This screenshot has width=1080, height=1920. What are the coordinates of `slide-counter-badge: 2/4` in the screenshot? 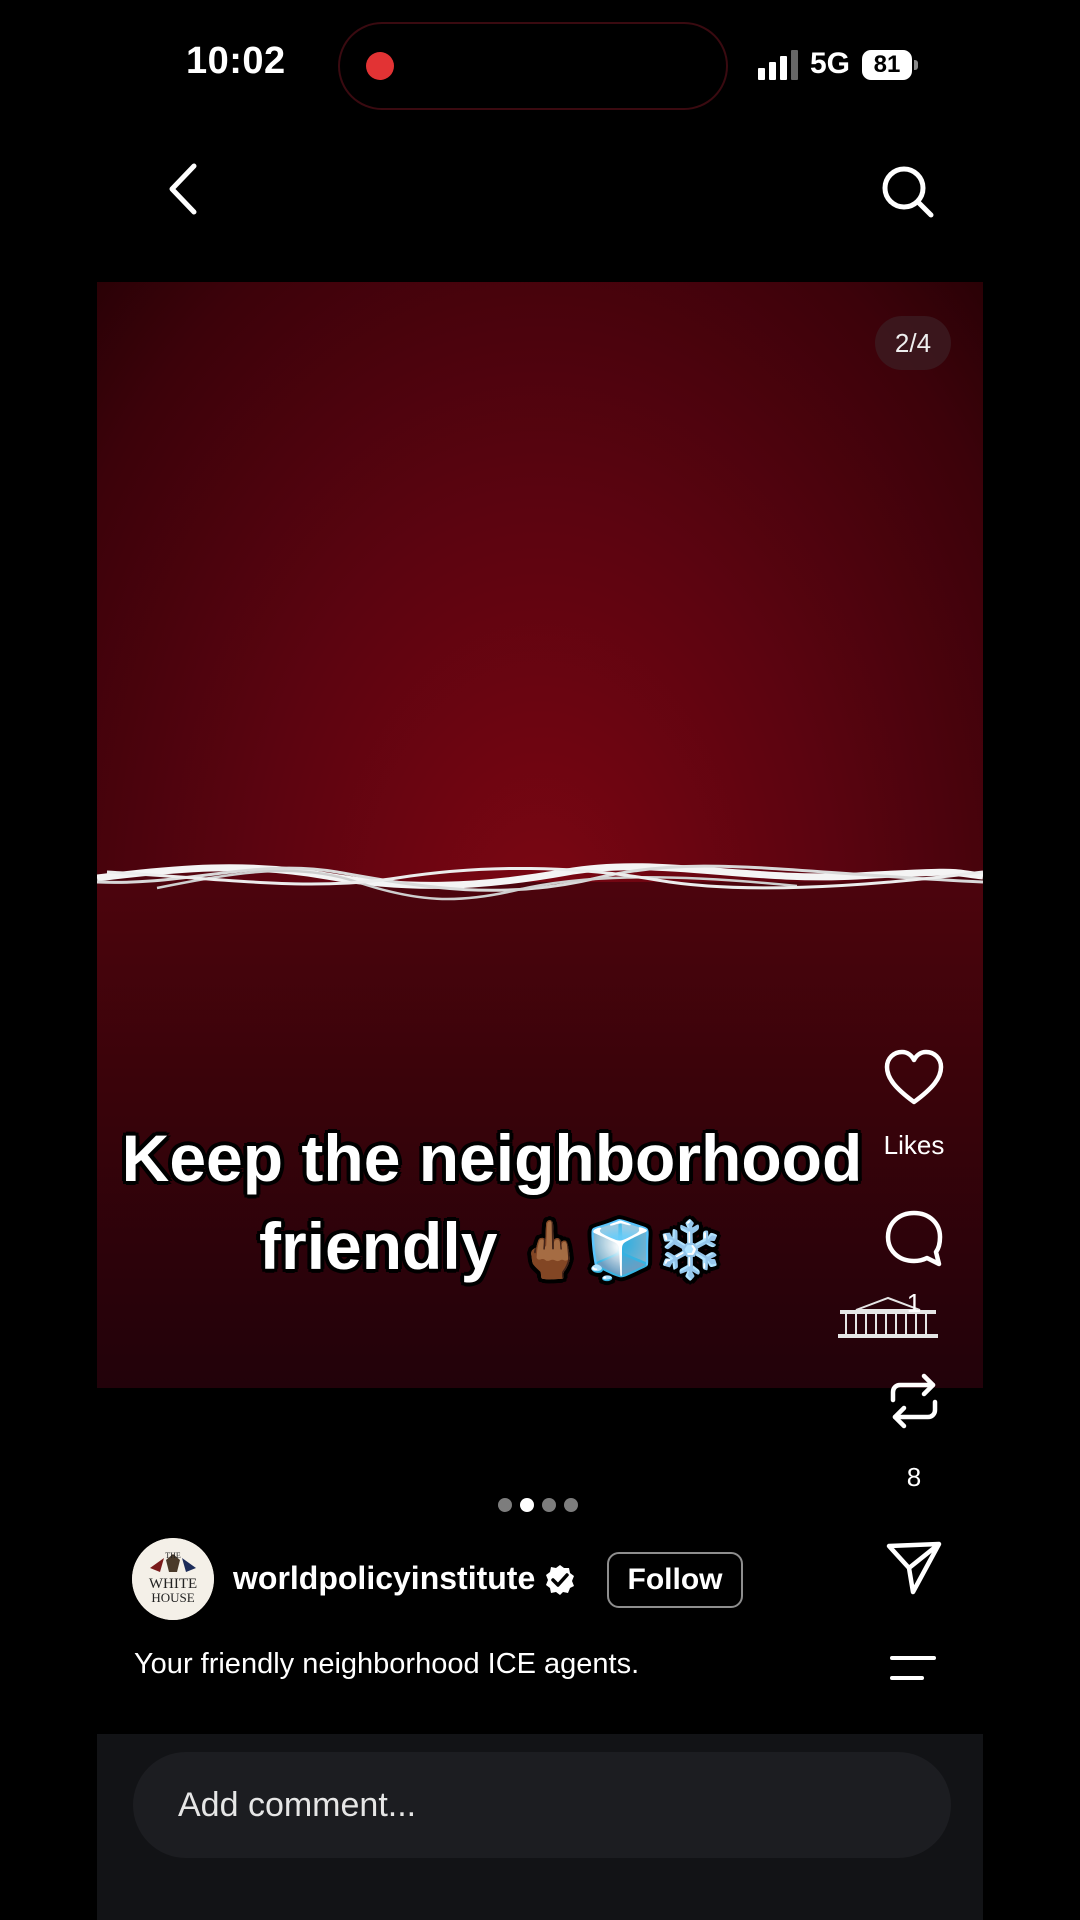 It's located at (913, 343).